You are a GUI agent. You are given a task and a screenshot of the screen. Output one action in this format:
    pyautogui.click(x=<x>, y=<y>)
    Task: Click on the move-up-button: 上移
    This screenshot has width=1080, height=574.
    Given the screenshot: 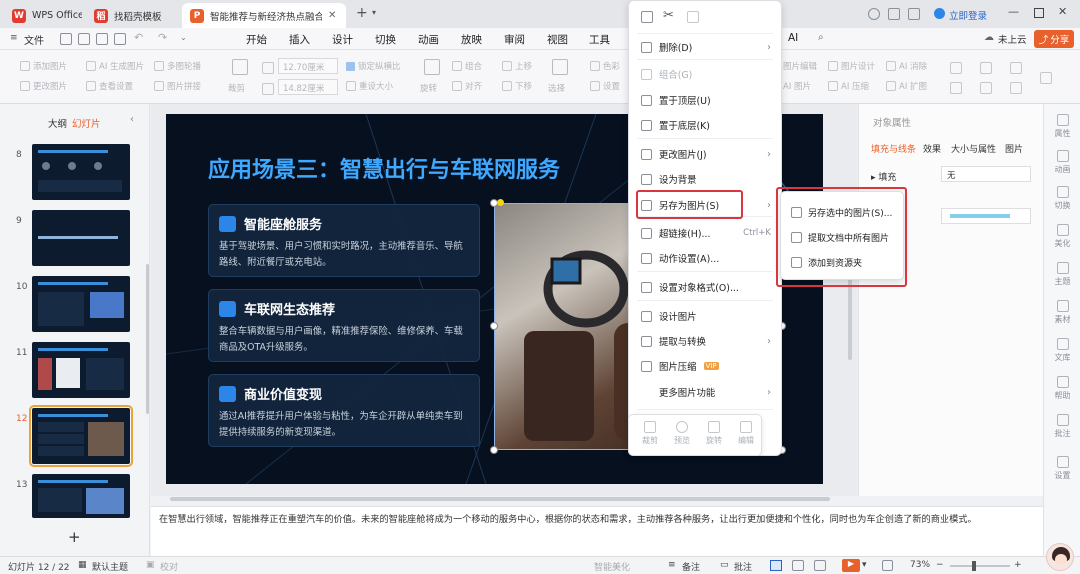 What is the action you would take?
    pyautogui.click(x=517, y=66)
    